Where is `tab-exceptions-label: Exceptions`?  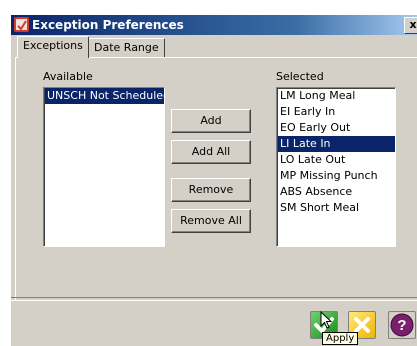 tab-exceptions-label: Exceptions is located at coordinates (53, 45).